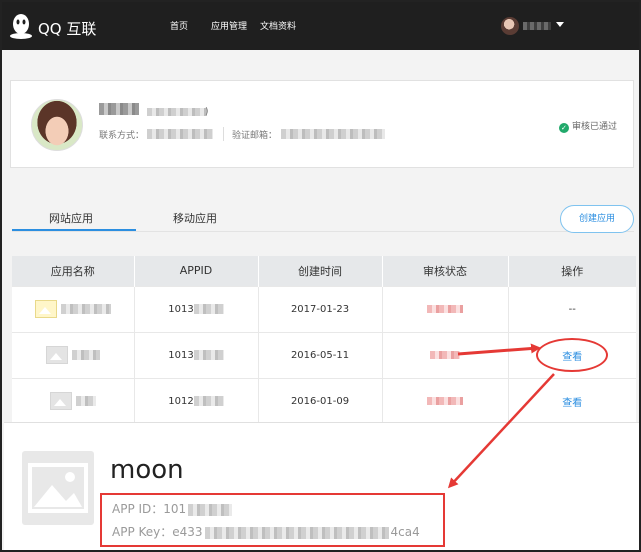 The image size is (641, 552). I want to click on user-name-redacted, so click(537, 26).